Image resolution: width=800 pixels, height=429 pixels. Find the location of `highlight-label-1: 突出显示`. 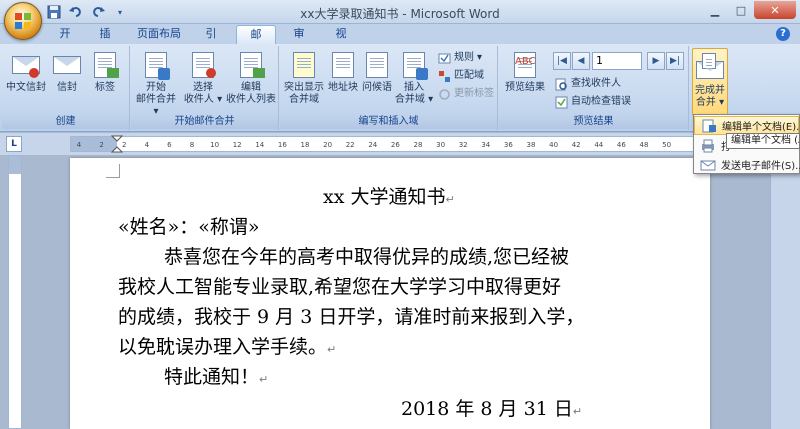

highlight-label-1: 突出显示 is located at coordinates (304, 87).